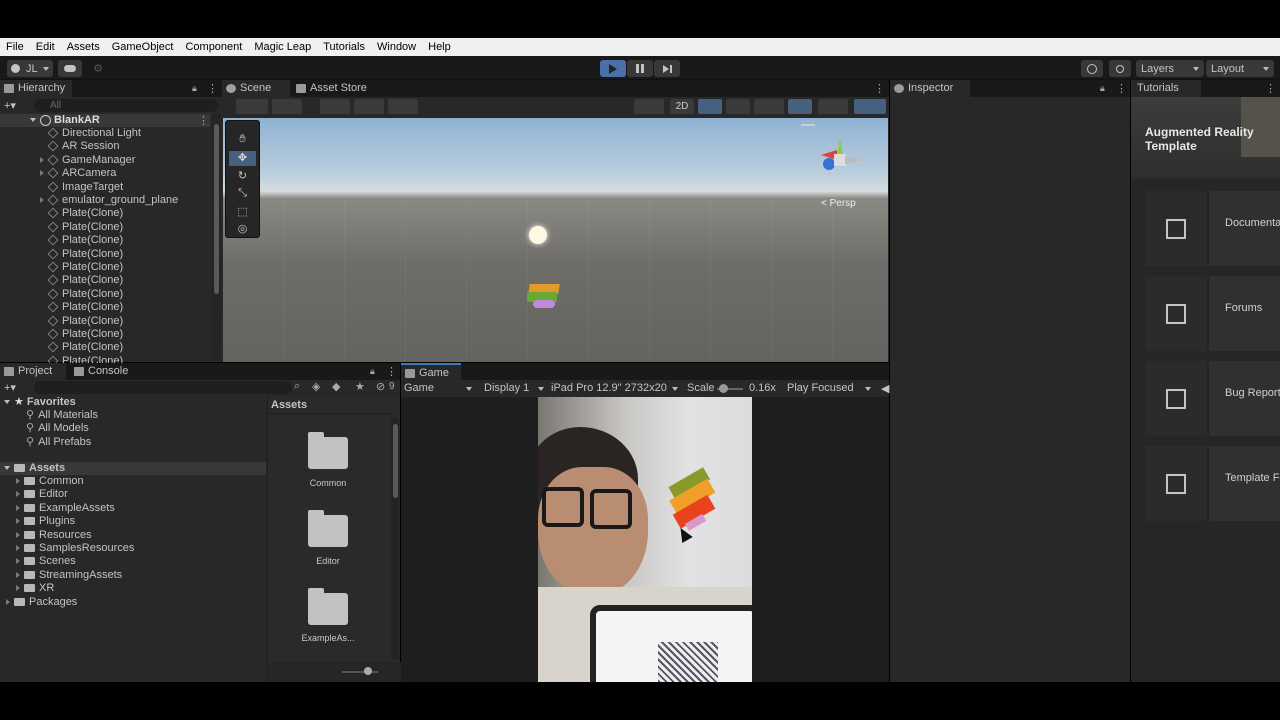 The height and width of the screenshot is (720, 1280). What do you see at coordinates (45, 47) in the screenshot?
I see `menu-edit: Edit` at bounding box center [45, 47].